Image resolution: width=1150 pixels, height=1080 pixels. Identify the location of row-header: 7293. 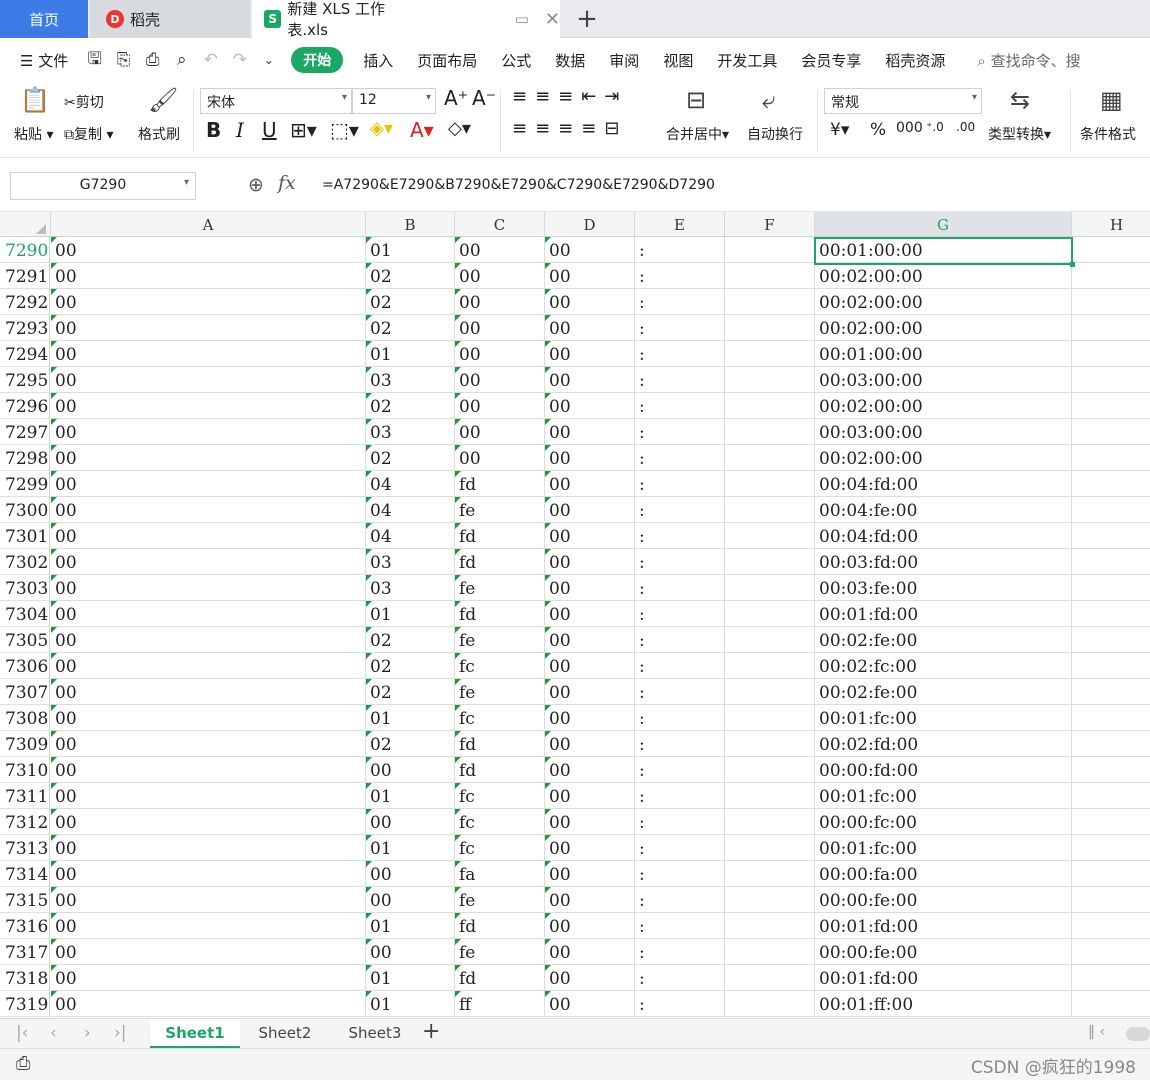
(25, 328).